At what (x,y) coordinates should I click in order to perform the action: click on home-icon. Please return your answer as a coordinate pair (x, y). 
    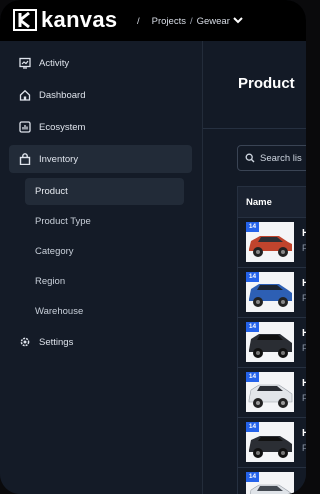
    Looking at the image, I should click on (25, 95).